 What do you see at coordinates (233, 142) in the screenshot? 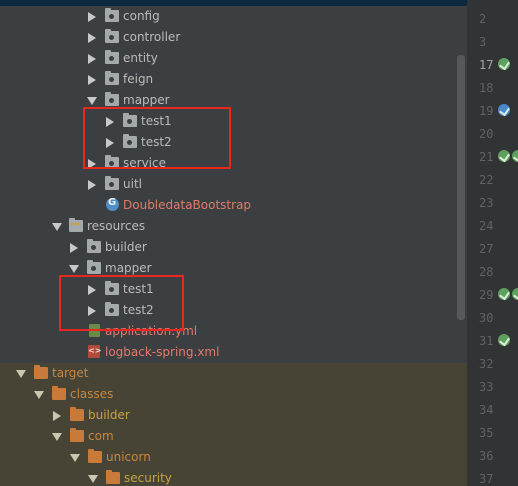
I see `tree-row-test2: test2` at bounding box center [233, 142].